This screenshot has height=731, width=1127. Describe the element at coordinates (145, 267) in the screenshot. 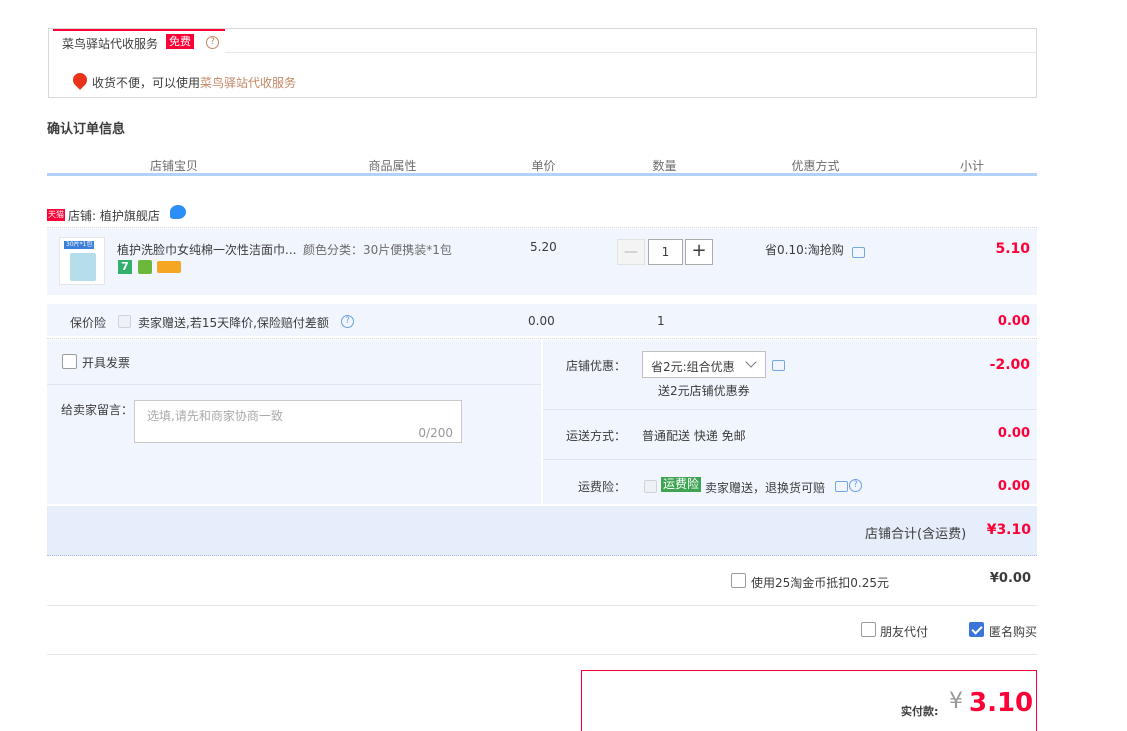

I see `service-icon-shield` at that location.